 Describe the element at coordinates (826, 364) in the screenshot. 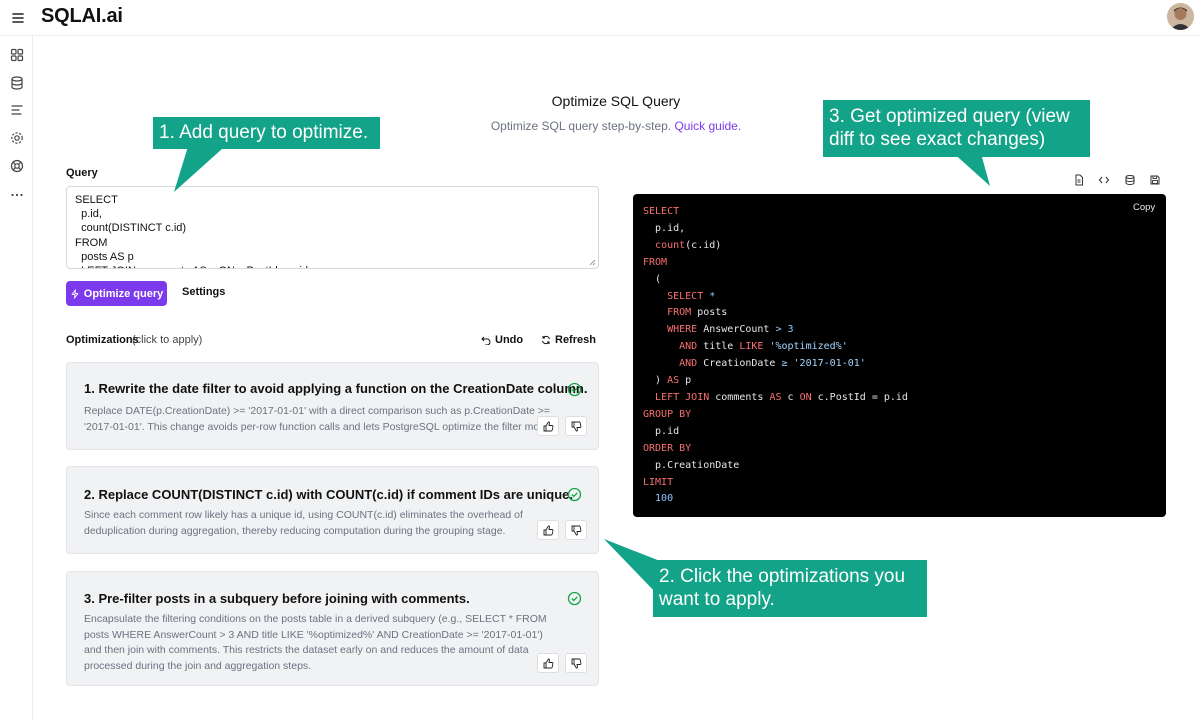

I see `code-token: '2017-01-01'` at that location.